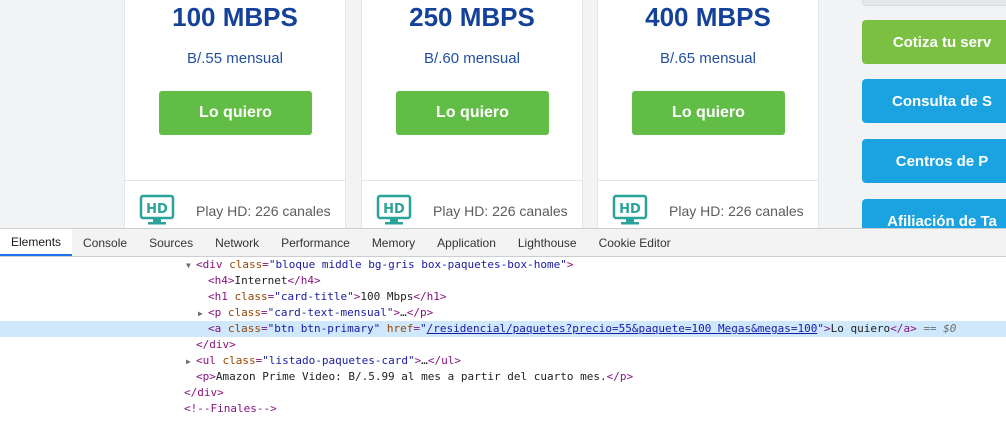 The width and height of the screenshot is (1006, 425). What do you see at coordinates (472, 17) in the screenshot?
I see `card-speed: 250 MBPS` at bounding box center [472, 17].